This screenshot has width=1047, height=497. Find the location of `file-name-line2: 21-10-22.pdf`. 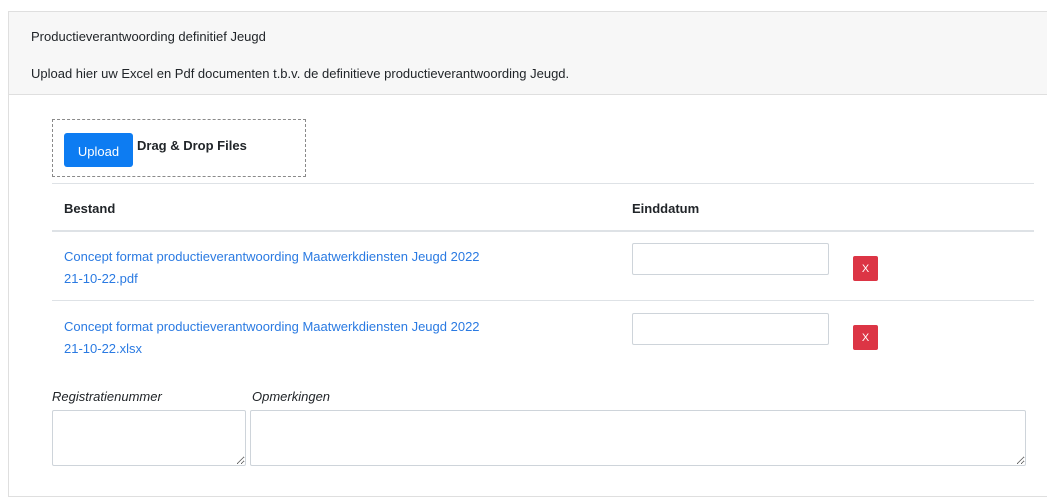

file-name-line2: 21-10-22.pdf is located at coordinates (101, 278).